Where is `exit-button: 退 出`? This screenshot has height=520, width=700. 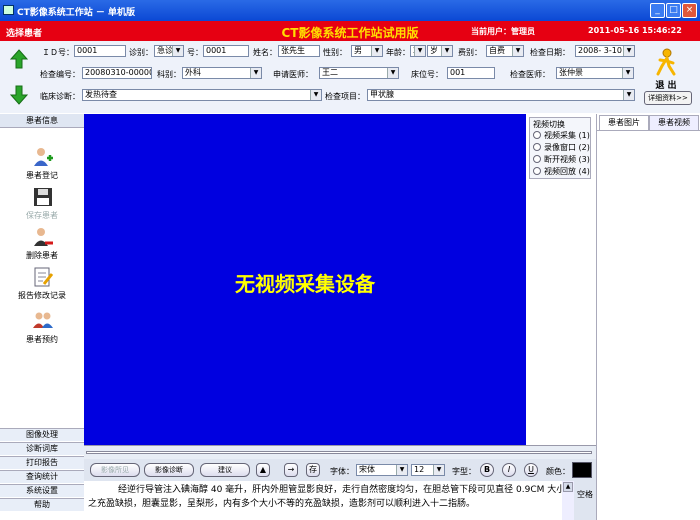 exit-button: 退 出 is located at coordinates (666, 69).